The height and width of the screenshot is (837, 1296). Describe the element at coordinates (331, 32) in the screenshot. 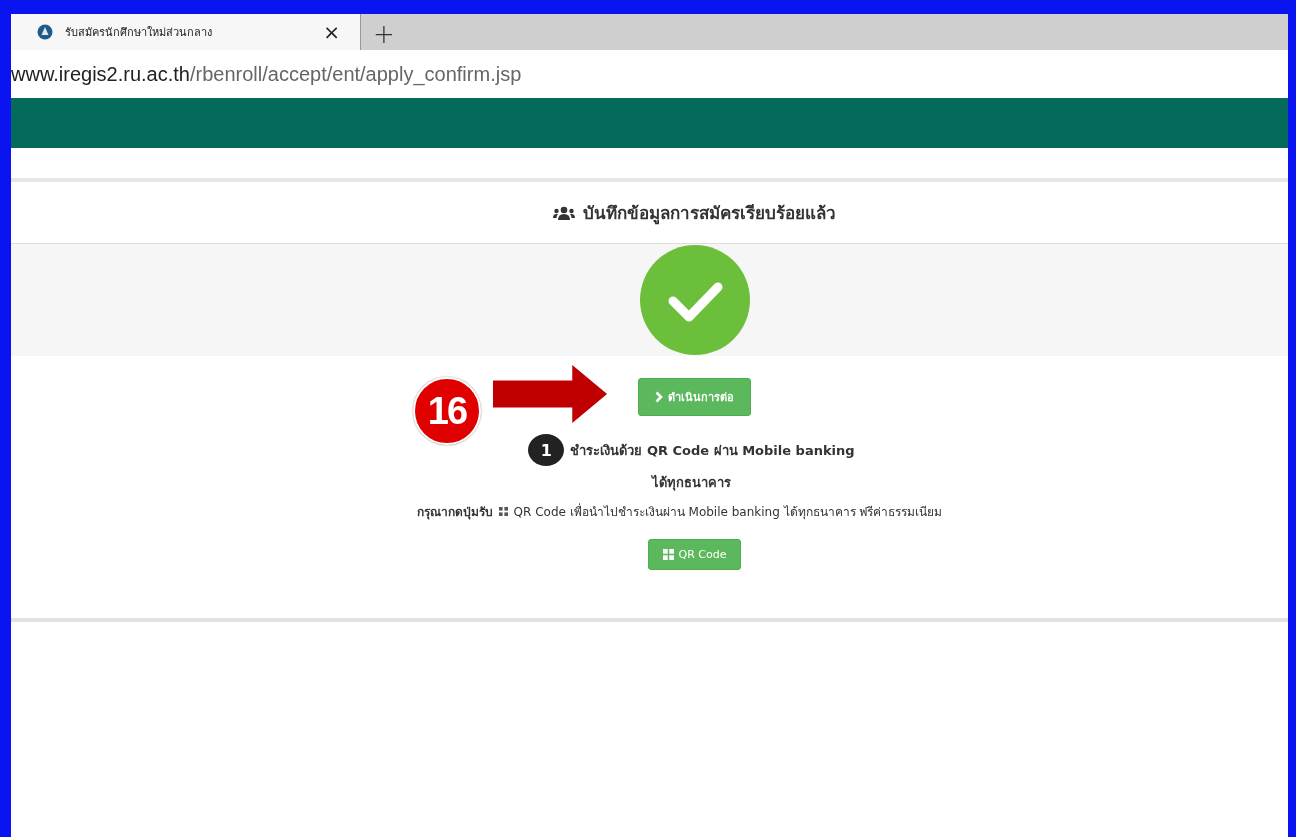

I see `close-icon: ×` at that location.